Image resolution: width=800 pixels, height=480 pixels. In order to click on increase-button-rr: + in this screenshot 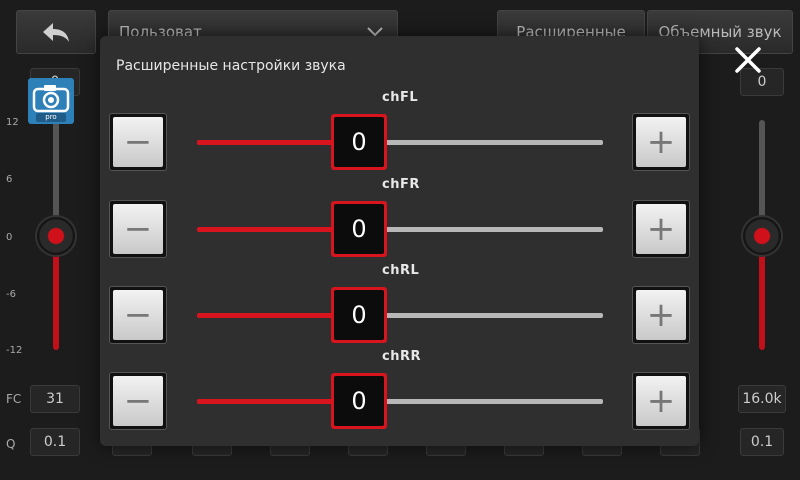, I will do `click(661, 401)`.